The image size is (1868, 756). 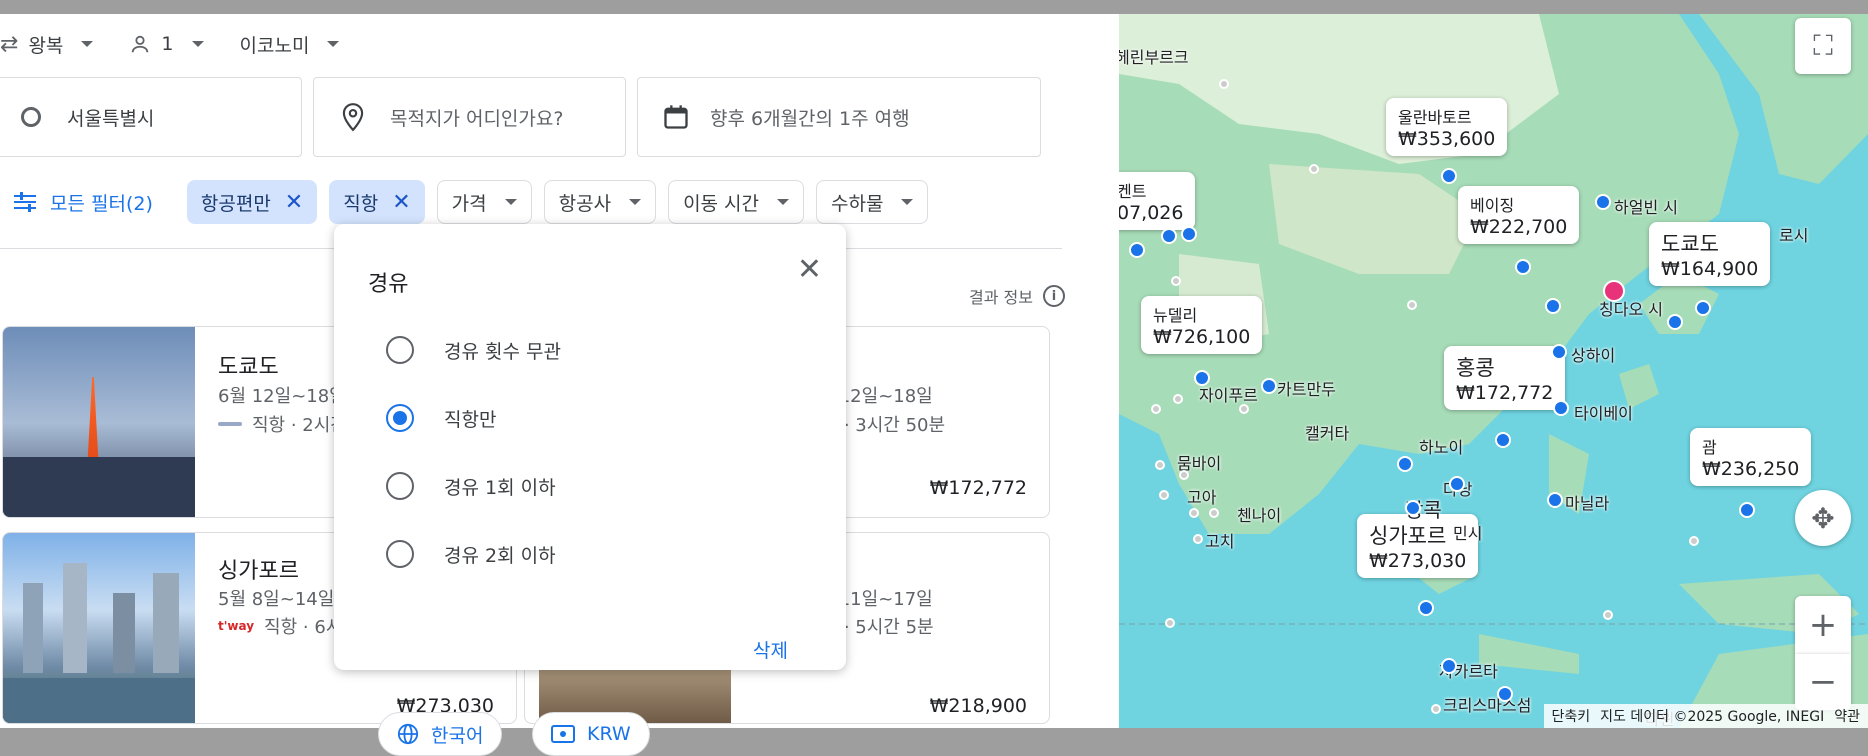 I want to click on map-city-label: 자이푸르, so click(x=1228, y=395).